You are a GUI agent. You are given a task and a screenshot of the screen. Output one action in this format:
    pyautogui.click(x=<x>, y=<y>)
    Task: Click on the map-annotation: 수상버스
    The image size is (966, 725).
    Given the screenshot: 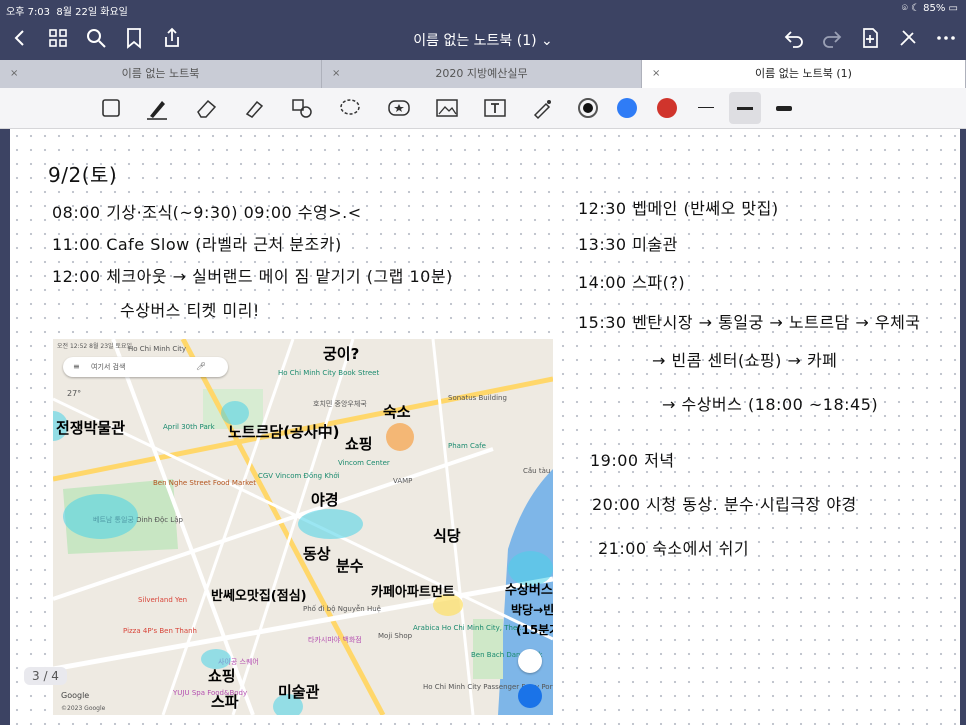 What is the action you would take?
    pyautogui.click(x=529, y=590)
    